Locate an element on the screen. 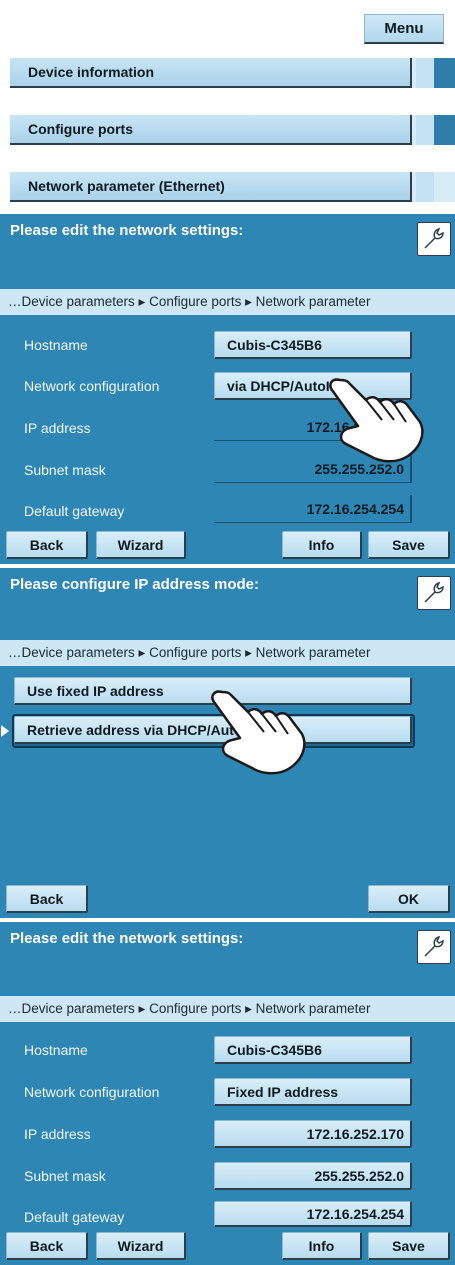  menu-item-label: Configure ports is located at coordinates (211, 130).